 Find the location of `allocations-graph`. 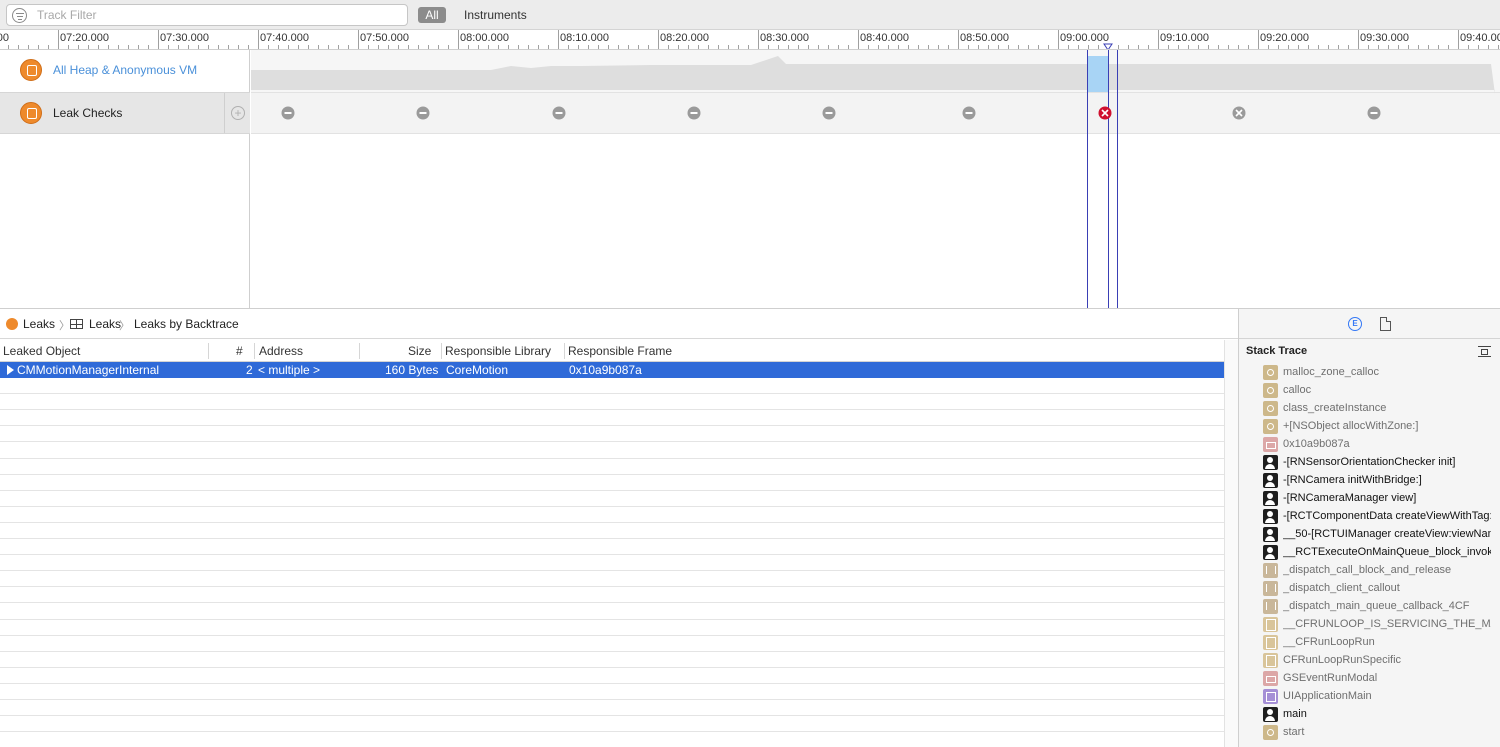

allocations-graph is located at coordinates (873, 75).